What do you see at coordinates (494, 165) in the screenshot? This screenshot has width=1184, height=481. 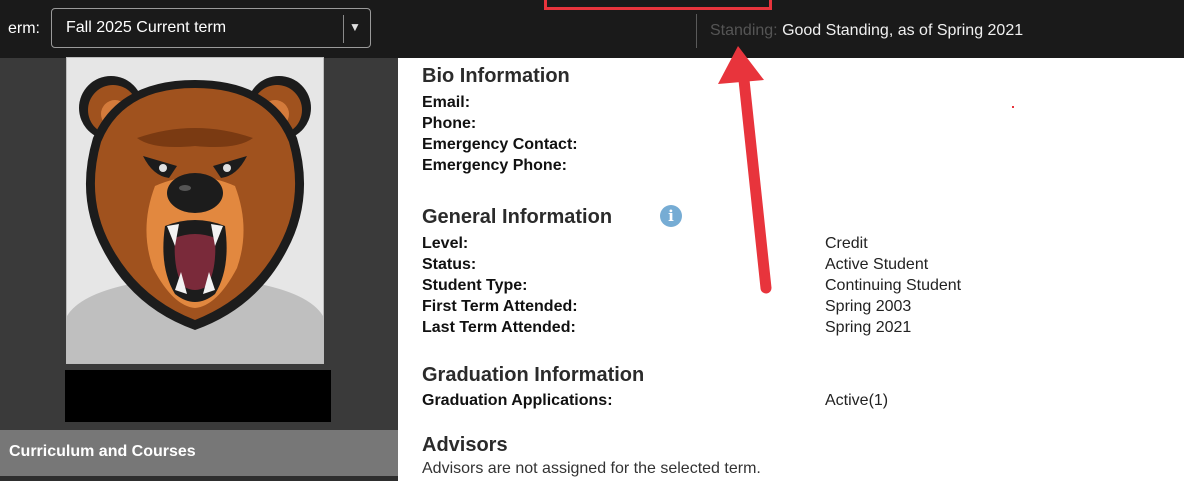 I see `field-label-emergency-phone: Emergency Phone:` at bounding box center [494, 165].